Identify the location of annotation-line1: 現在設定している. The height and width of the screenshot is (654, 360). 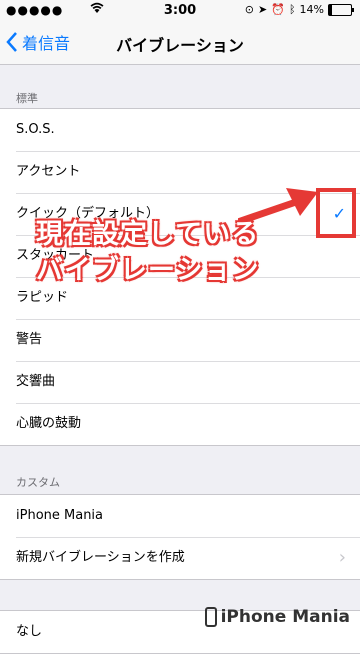
(148, 234).